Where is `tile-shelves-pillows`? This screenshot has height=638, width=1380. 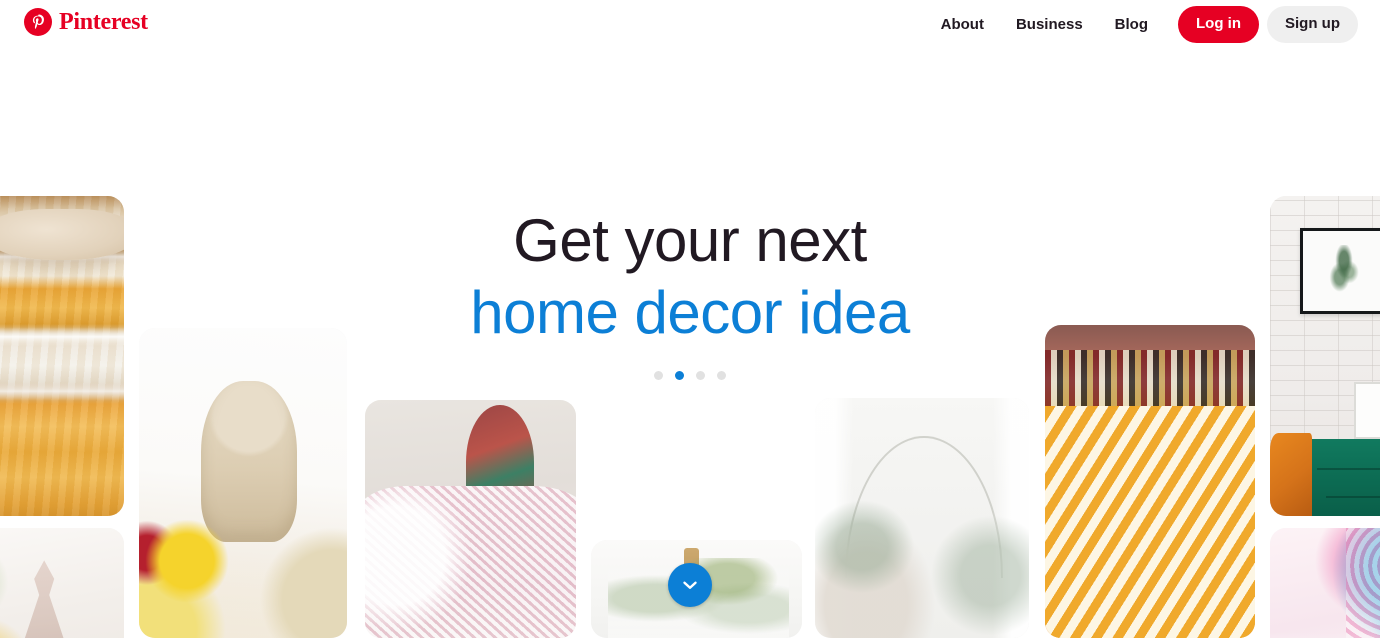
tile-shelves-pillows is located at coordinates (62, 356).